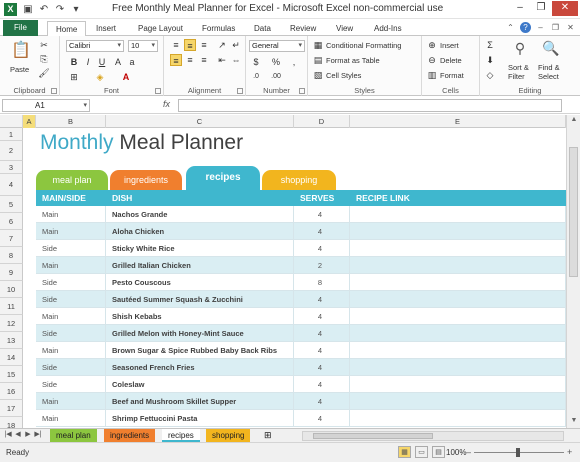  What do you see at coordinates (256, 77) in the screenshot?
I see `increase-decimal-icon: .0` at bounding box center [256, 77].